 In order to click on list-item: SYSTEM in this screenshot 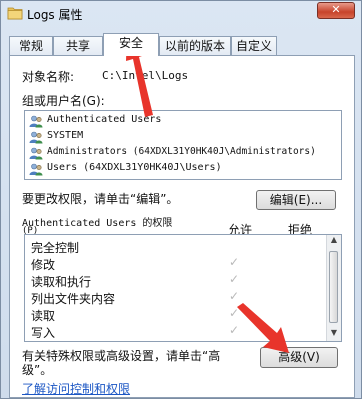, I will do `click(184, 137)`.